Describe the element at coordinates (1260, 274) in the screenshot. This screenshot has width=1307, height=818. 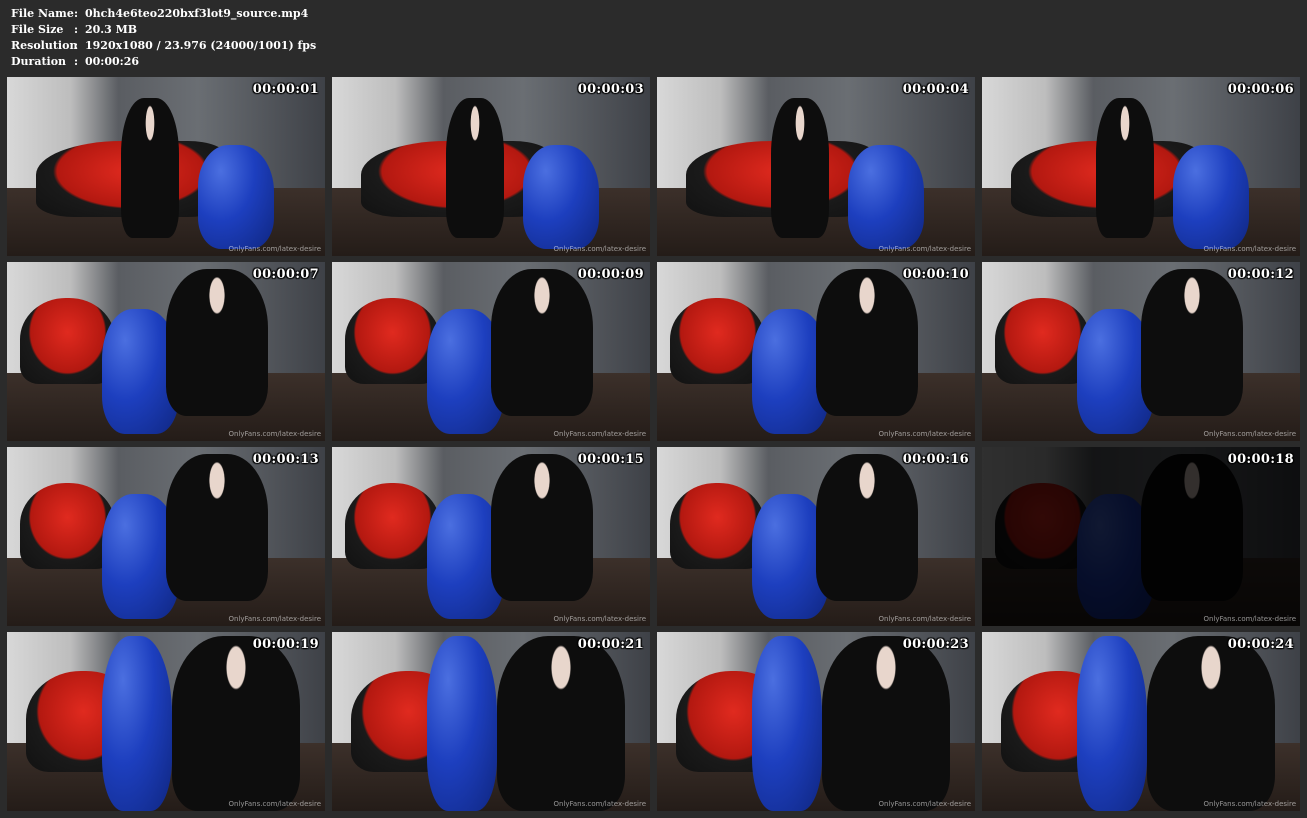
I see `thumbnail-timestamp: 00:00:12` at that location.